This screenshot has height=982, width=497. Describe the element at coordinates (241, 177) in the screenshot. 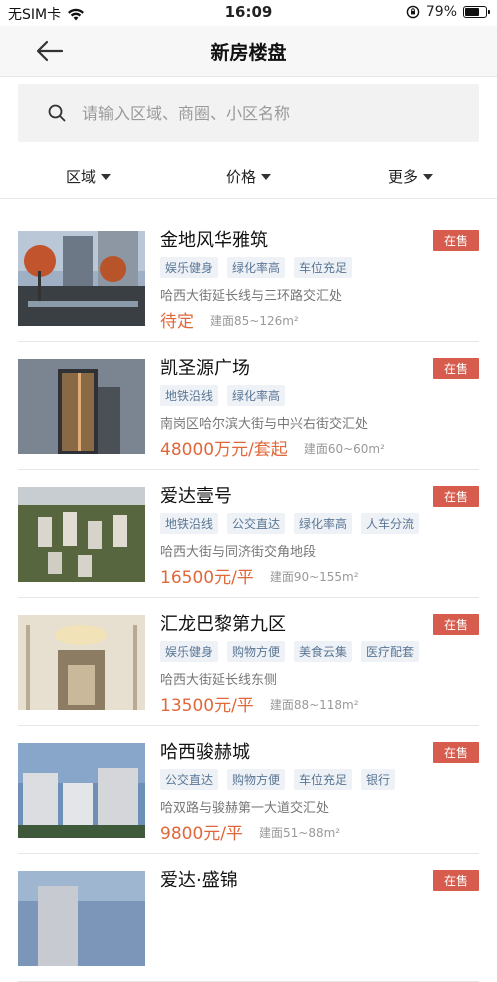

I see `filter-label: 价格` at that location.